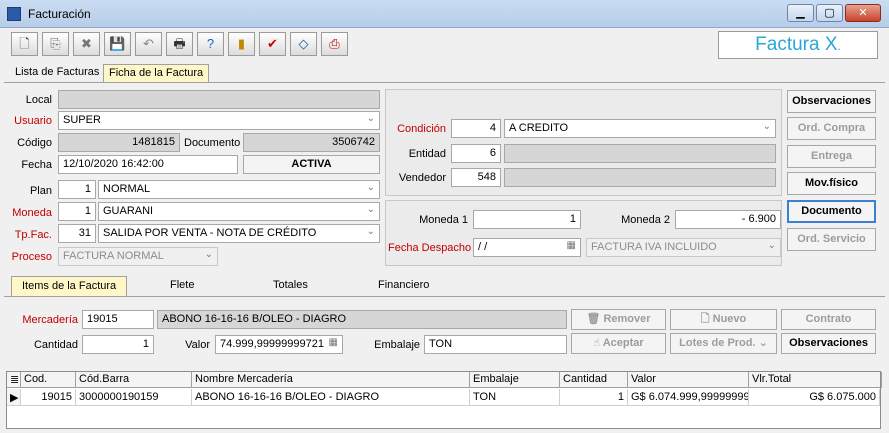  What do you see at coordinates (119, 142) in the screenshot?
I see `codigo-field: 1481815` at bounding box center [119, 142].